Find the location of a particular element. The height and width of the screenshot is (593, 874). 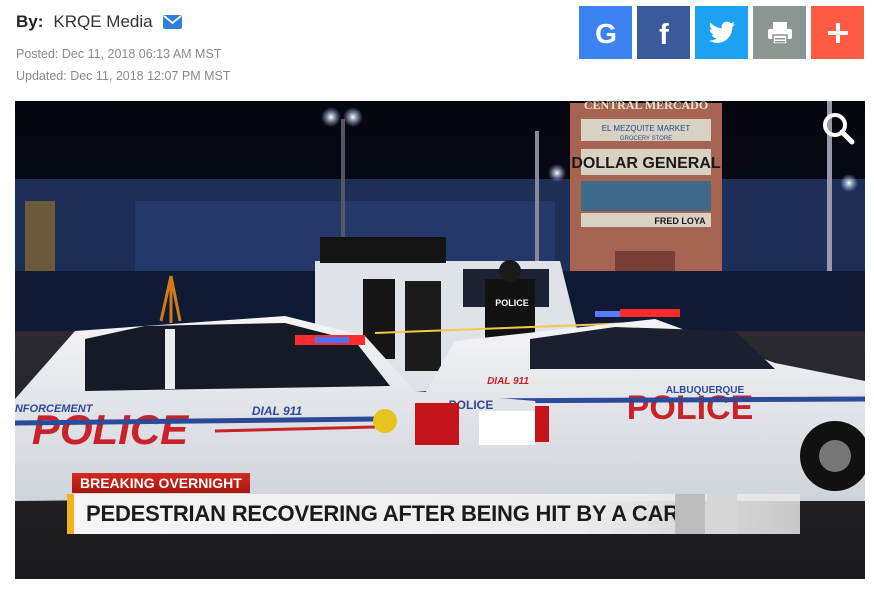

posted-date: Posted: Dec 11, 2018 06:13 AM MST is located at coordinates (119, 54).